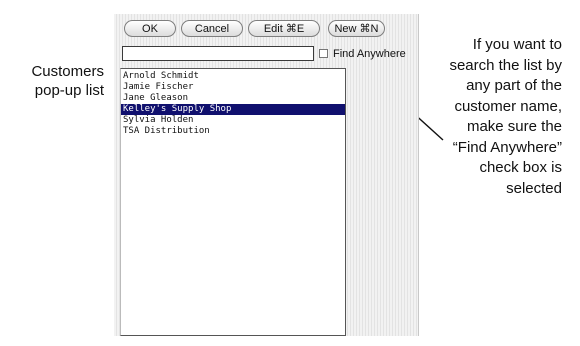  I want to click on cancel-button: Cancel, so click(212, 28).